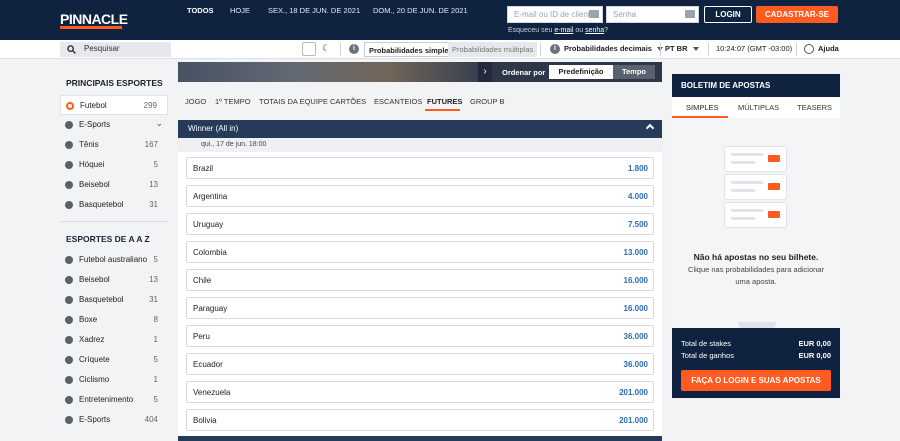 This screenshot has width=900, height=441. Describe the element at coordinates (420, 168) in the screenshot. I see `odds-row: Brazil 1.800` at that location.